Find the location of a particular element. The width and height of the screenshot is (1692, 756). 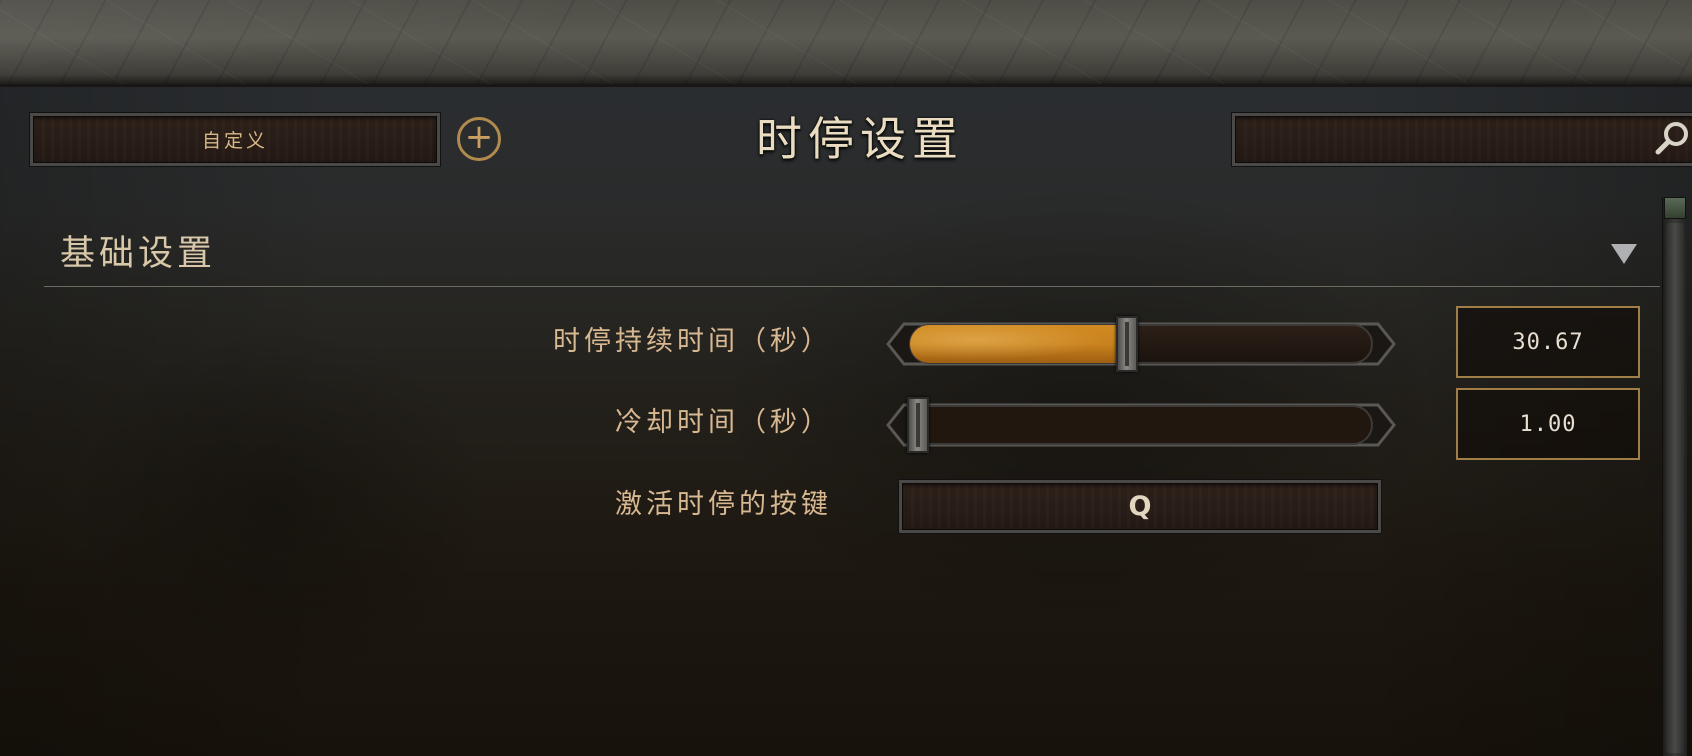

slider-fill is located at coordinates (1018, 344).